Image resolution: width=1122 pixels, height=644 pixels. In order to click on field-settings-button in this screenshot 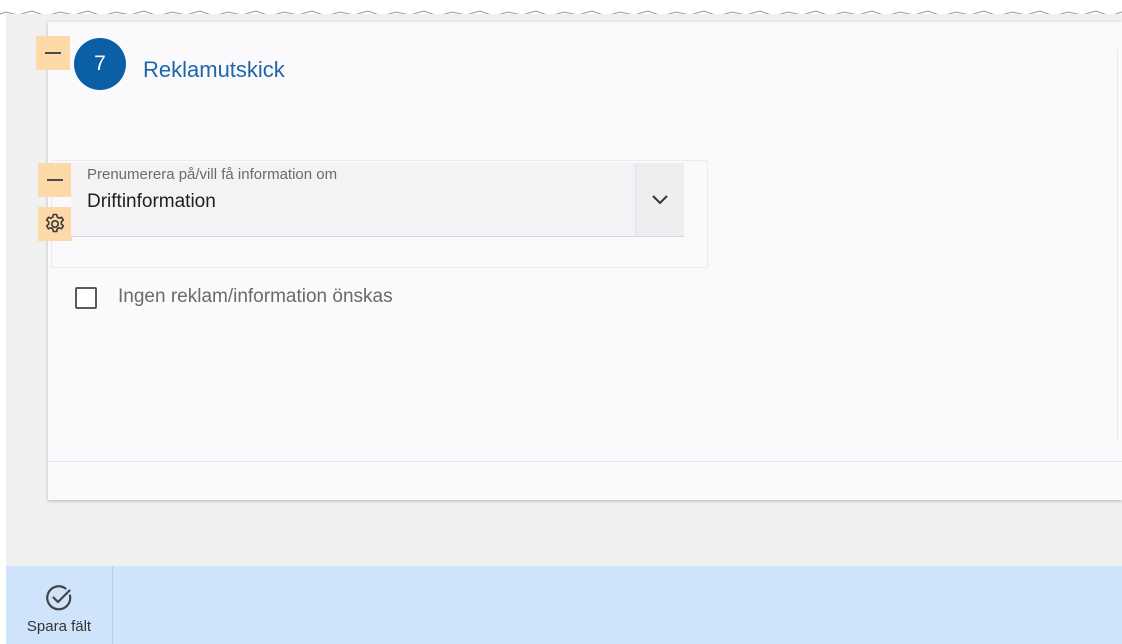, I will do `click(55, 224)`.